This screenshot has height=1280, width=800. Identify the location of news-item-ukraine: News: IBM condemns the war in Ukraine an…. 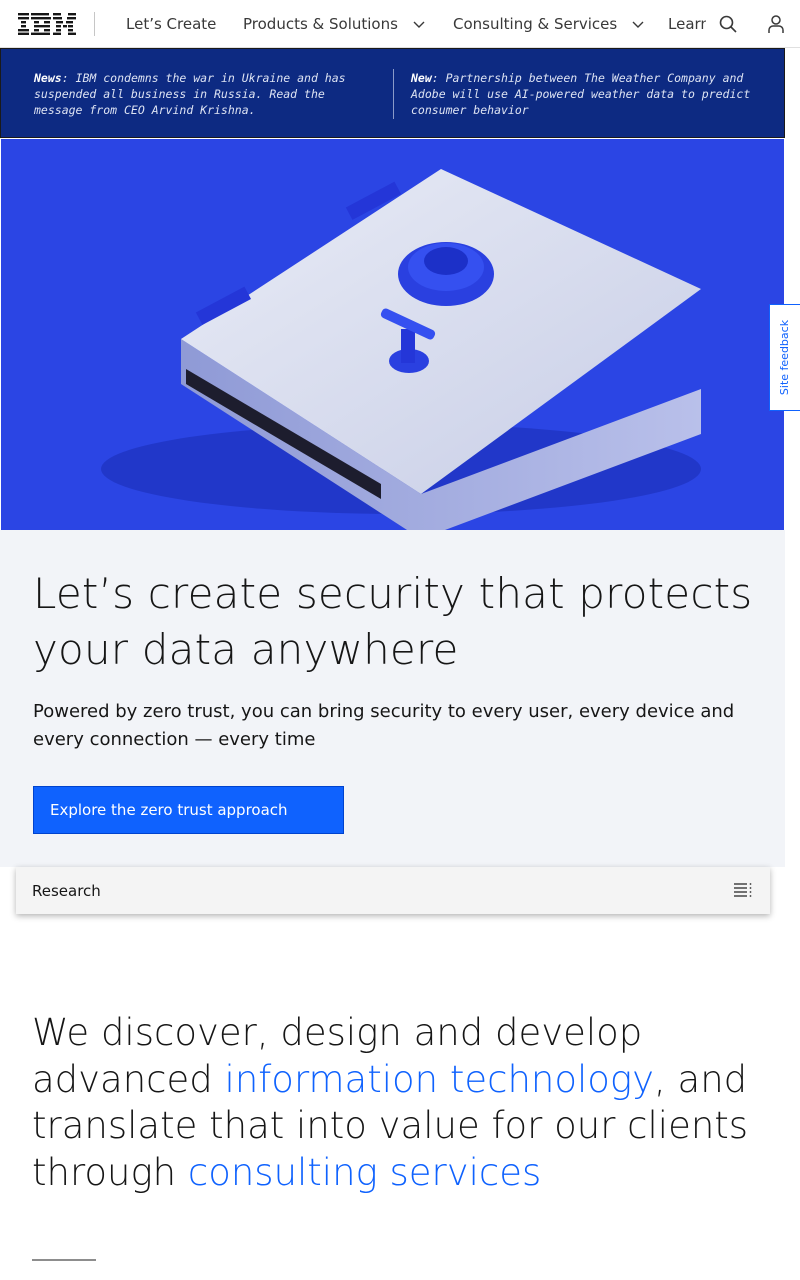
(199, 94).